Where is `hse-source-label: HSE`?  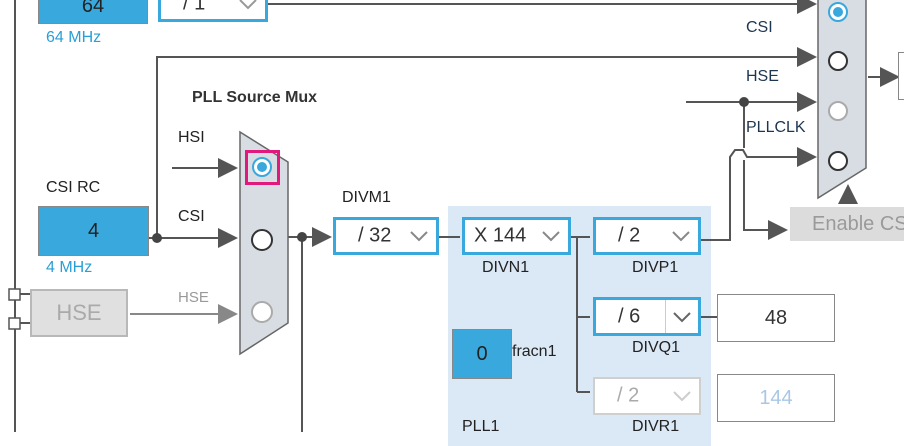 hse-source-label: HSE is located at coordinates (79, 312).